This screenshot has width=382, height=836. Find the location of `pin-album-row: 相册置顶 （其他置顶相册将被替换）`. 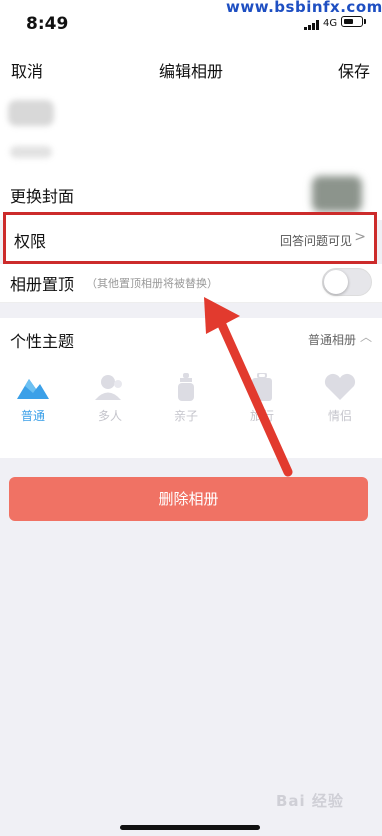

pin-album-row: 相册置顶 （其他置顶相册将被替换） is located at coordinates (191, 283).